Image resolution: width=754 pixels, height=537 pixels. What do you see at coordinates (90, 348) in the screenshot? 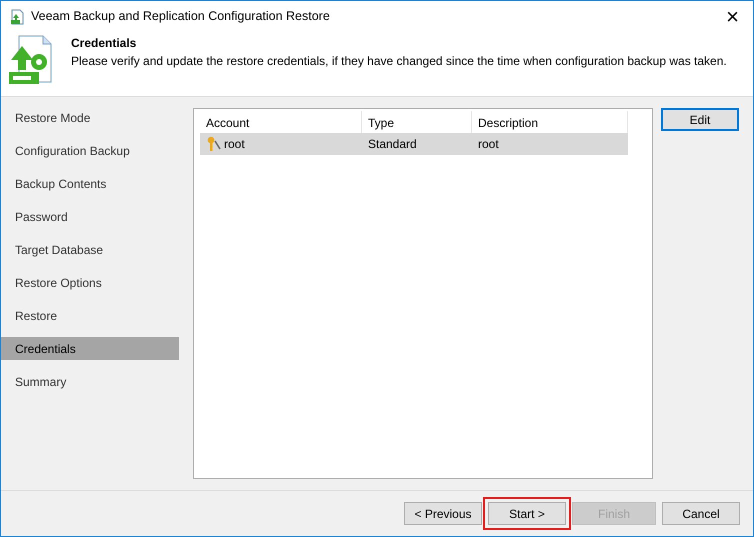
I see `sidebar-item: Credentials` at bounding box center [90, 348].